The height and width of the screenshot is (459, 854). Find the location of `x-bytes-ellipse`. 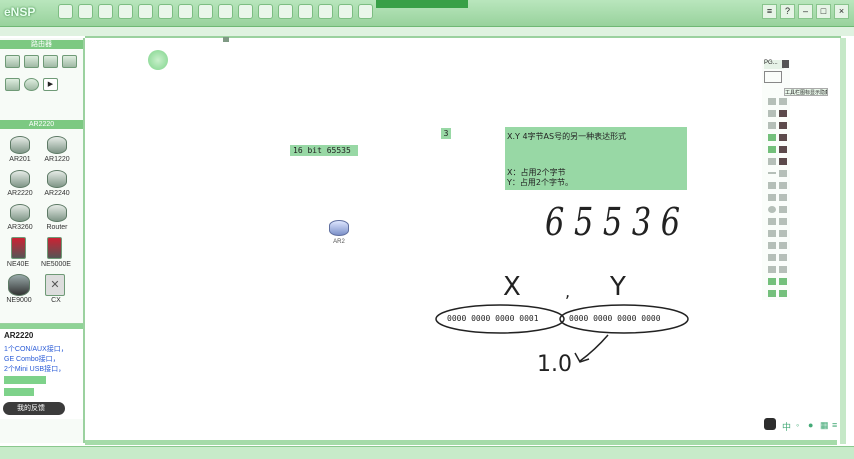

x-bytes-ellipse is located at coordinates (500, 319).